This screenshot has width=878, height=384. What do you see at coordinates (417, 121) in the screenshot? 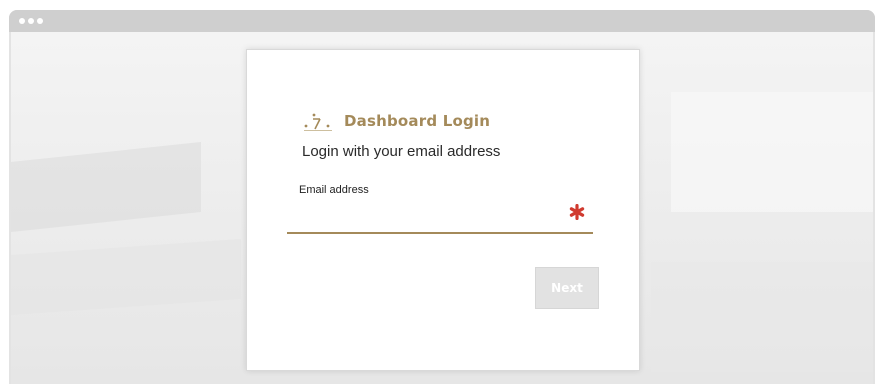
I see `page-title: Dashboard Login` at bounding box center [417, 121].